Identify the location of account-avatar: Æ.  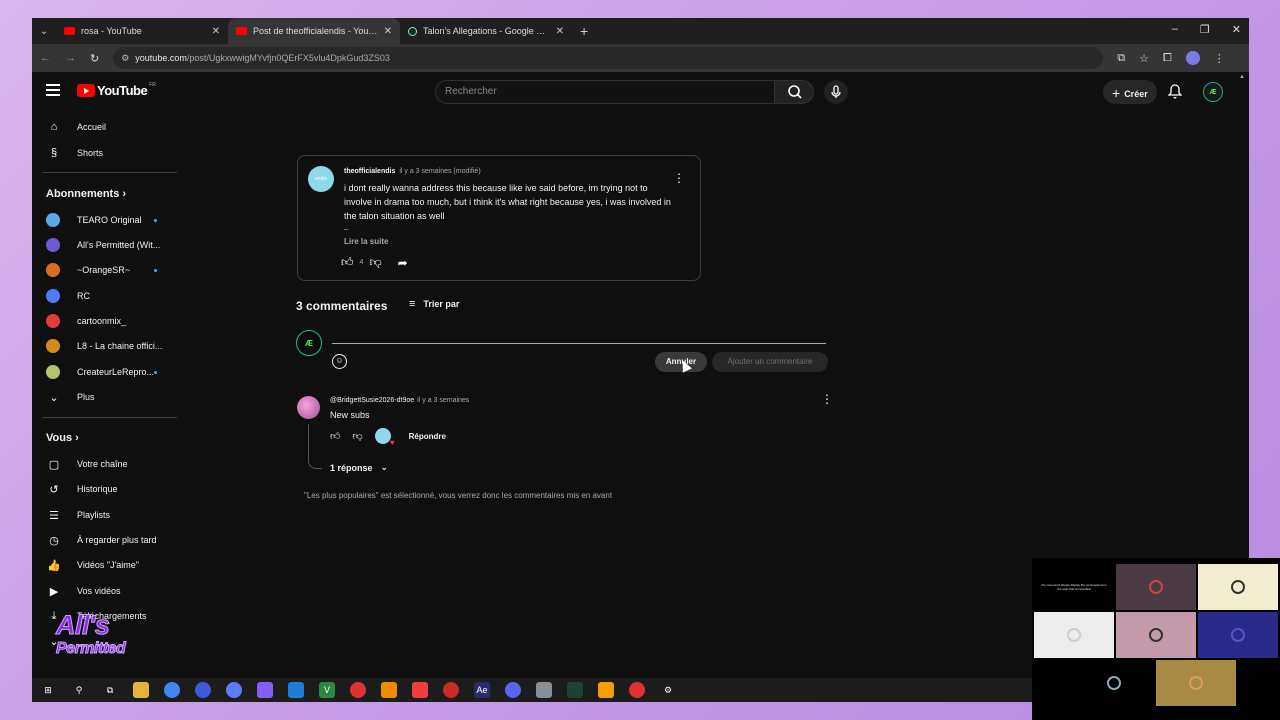
(1213, 92).